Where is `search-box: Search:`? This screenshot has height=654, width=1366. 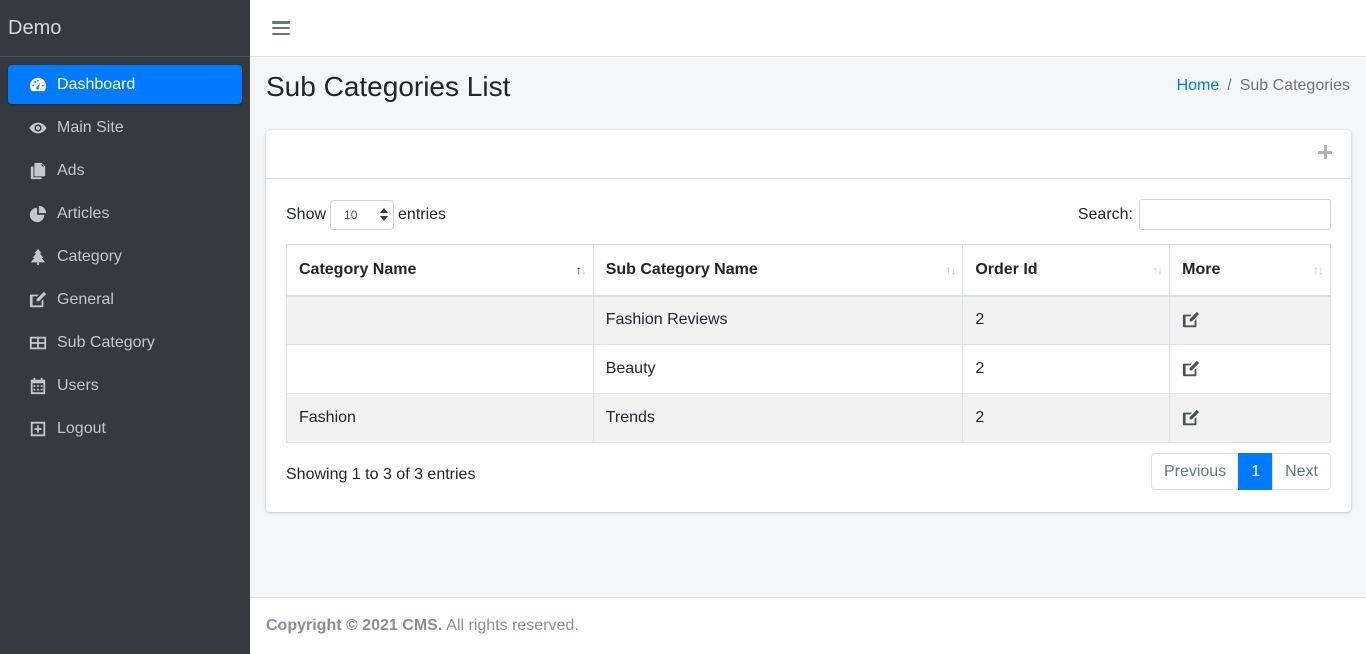
search-box: Search: is located at coordinates (1204, 214).